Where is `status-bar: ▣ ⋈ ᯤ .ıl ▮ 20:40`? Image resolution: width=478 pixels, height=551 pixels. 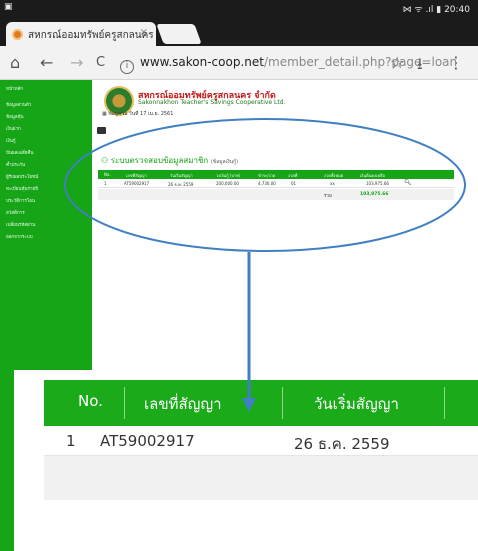
status-bar: ▣ ⋈ ᯤ .ıl ▮ 20:40 is located at coordinates (239, 8).